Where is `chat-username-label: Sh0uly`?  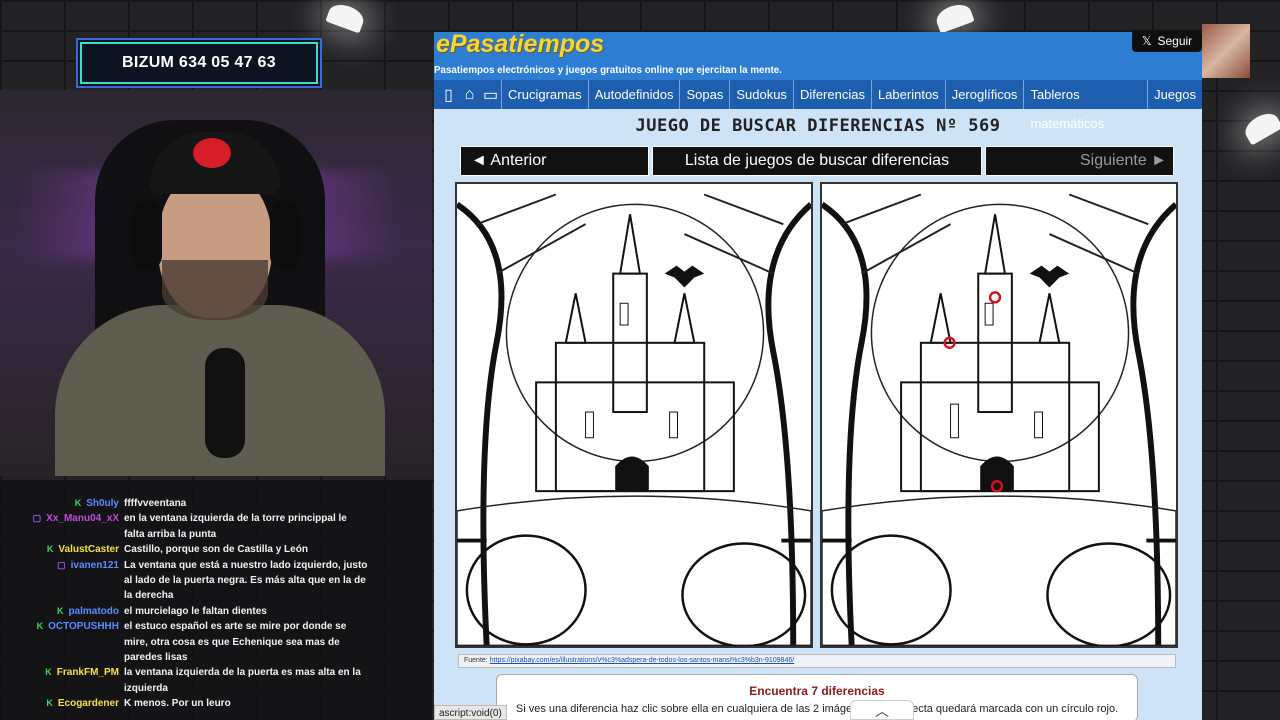
chat-username-label: Sh0uly is located at coordinates (102, 503).